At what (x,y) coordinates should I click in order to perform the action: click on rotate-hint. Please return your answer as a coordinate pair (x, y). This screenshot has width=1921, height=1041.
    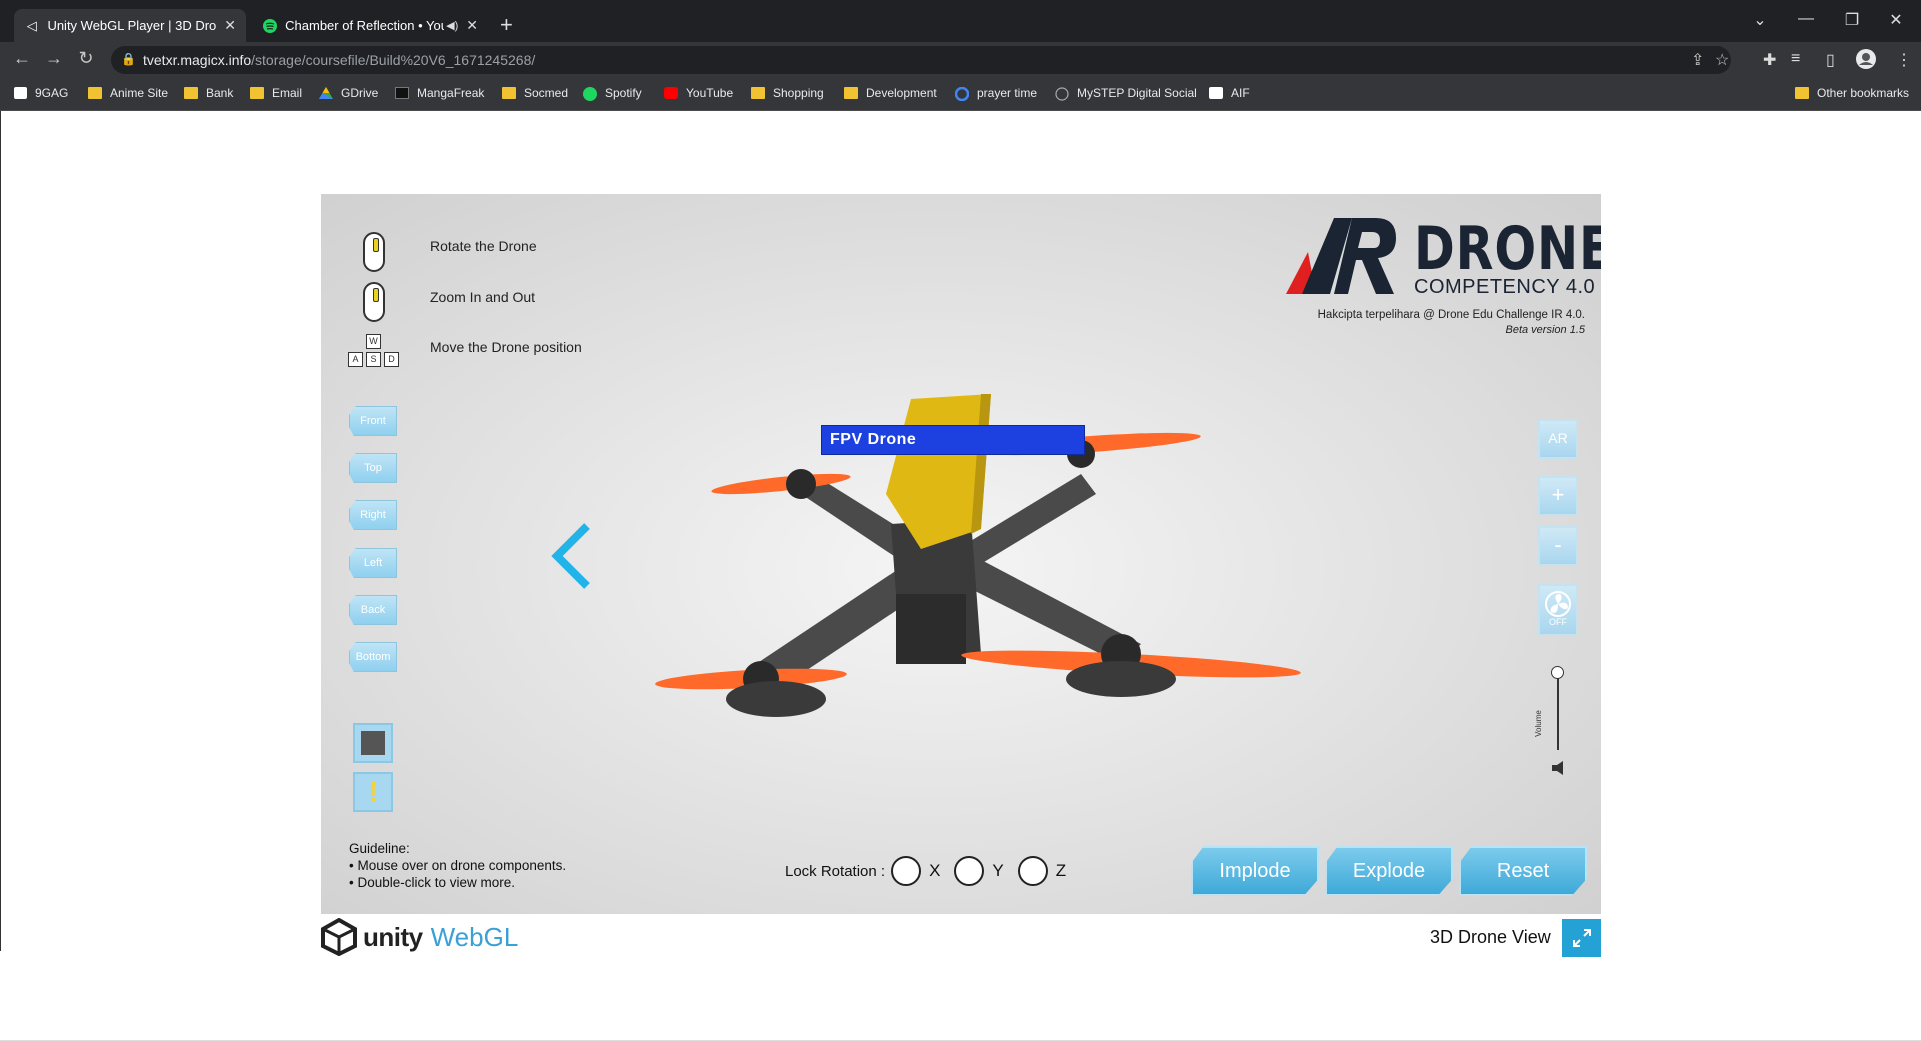
    Looking at the image, I should click on (374, 252).